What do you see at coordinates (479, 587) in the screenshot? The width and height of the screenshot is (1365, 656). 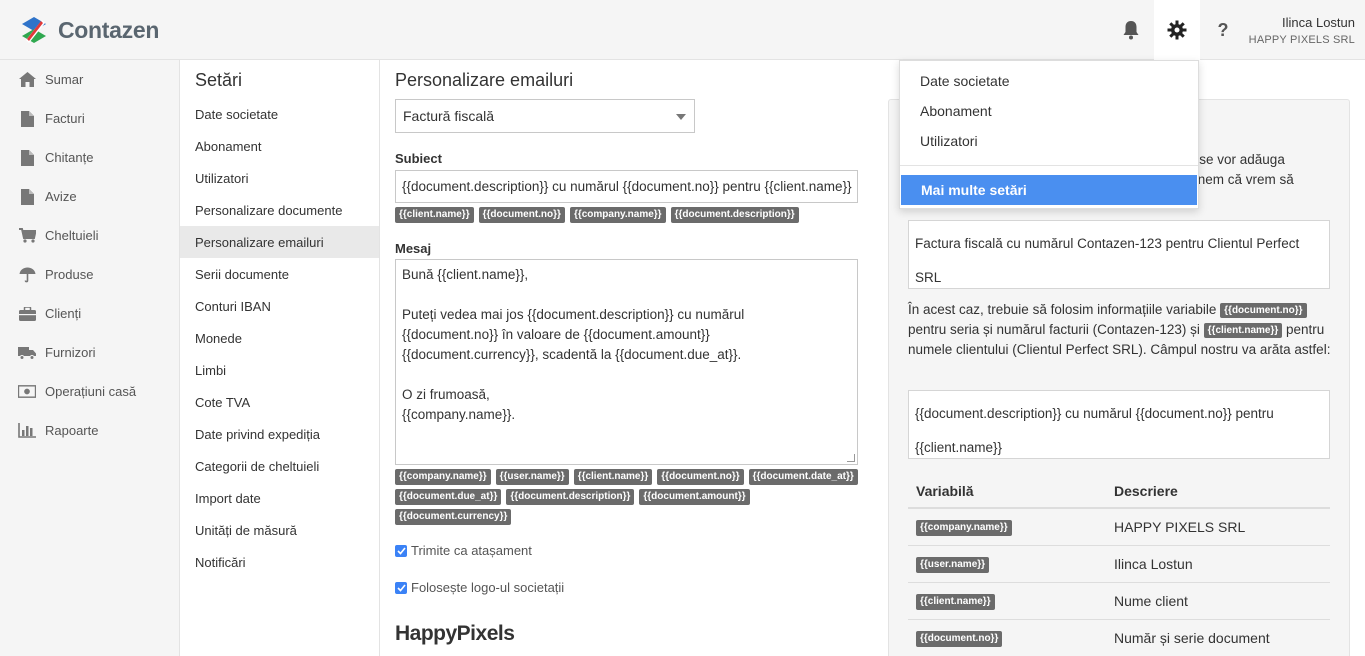 I see `logo-checkbox-row: Folosește logo-ul societații` at bounding box center [479, 587].